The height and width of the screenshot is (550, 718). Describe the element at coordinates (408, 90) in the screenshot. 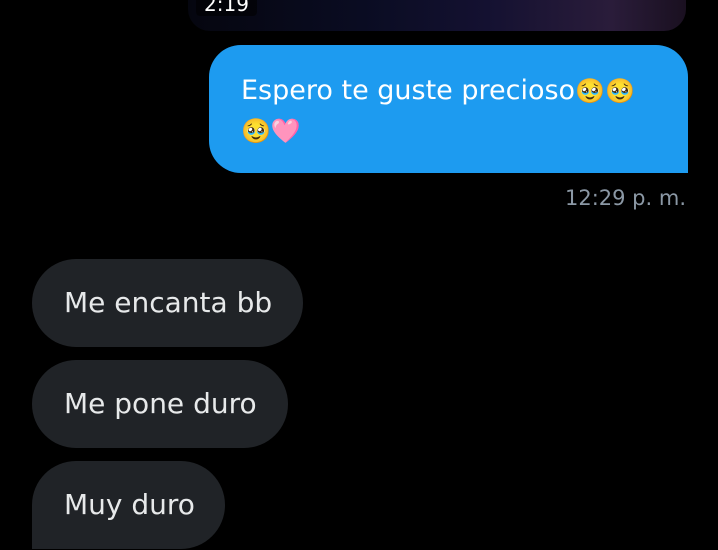

I see `sent-message-text: Espero te guste precioso` at that location.